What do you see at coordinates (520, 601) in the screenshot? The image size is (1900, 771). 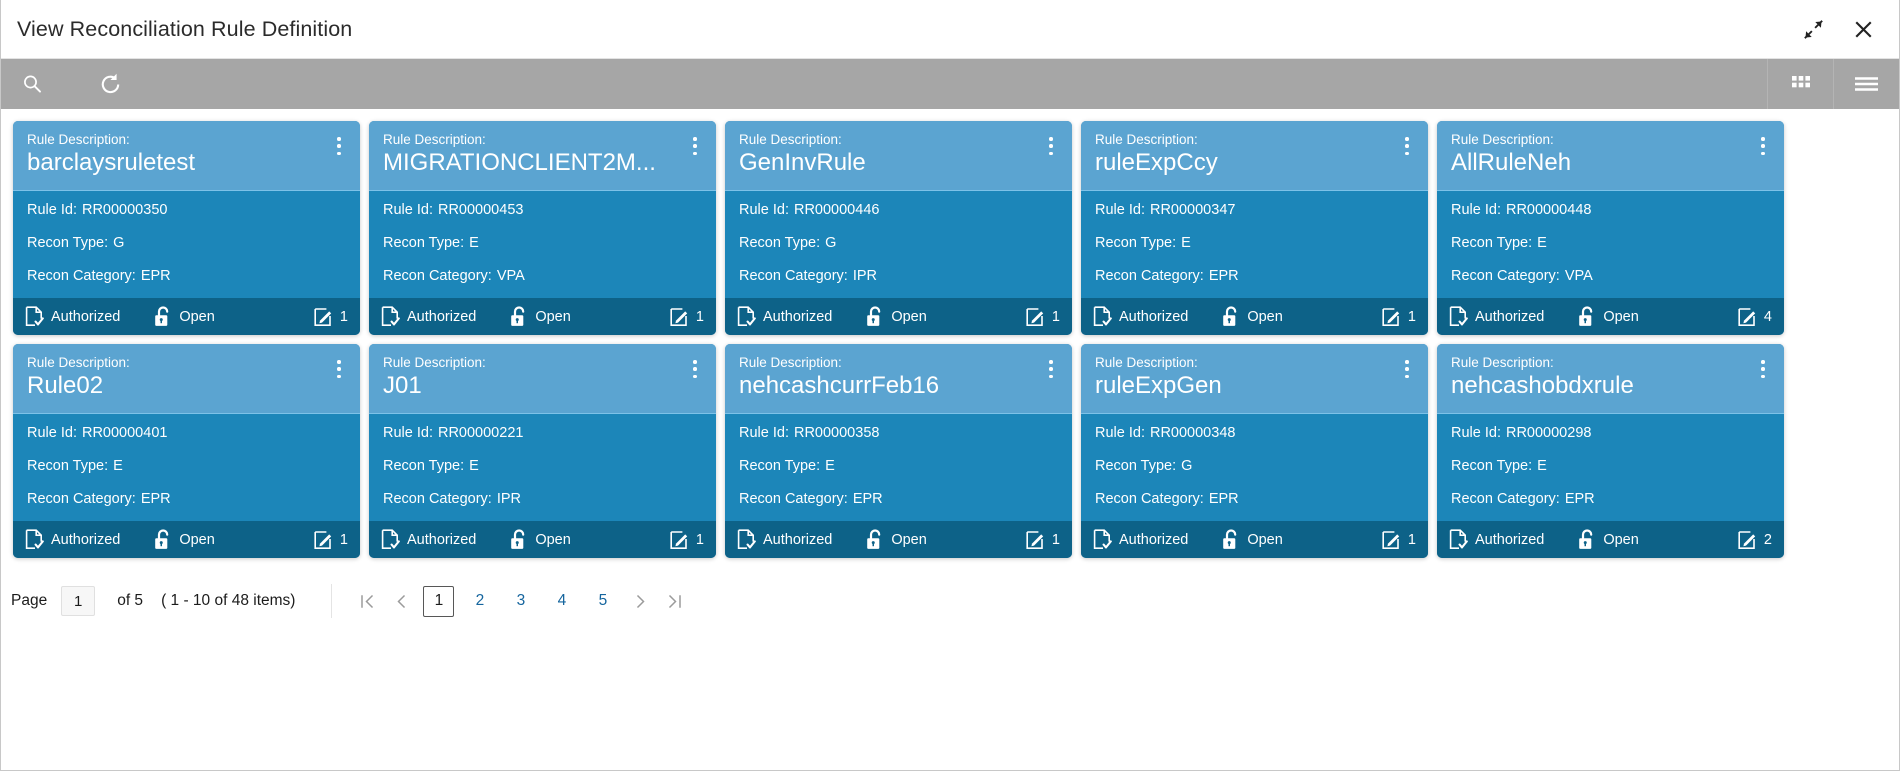 I see `page-number-3: 3` at bounding box center [520, 601].